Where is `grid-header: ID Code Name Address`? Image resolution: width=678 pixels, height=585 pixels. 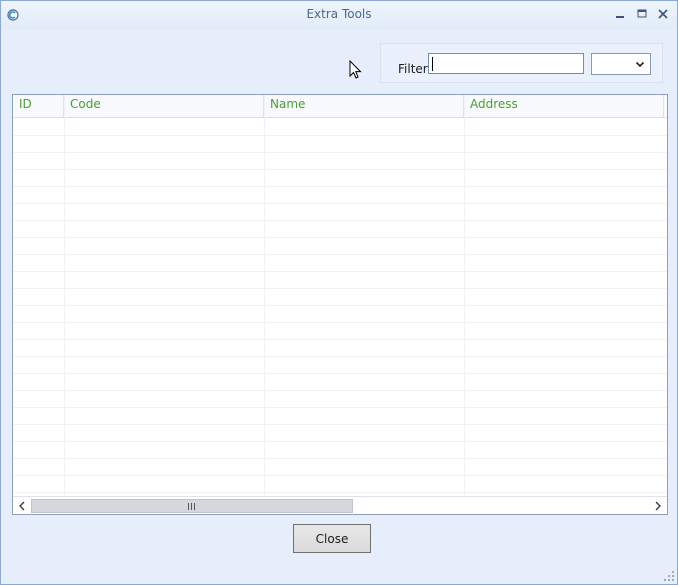 grid-header: ID Code Name Address is located at coordinates (340, 106).